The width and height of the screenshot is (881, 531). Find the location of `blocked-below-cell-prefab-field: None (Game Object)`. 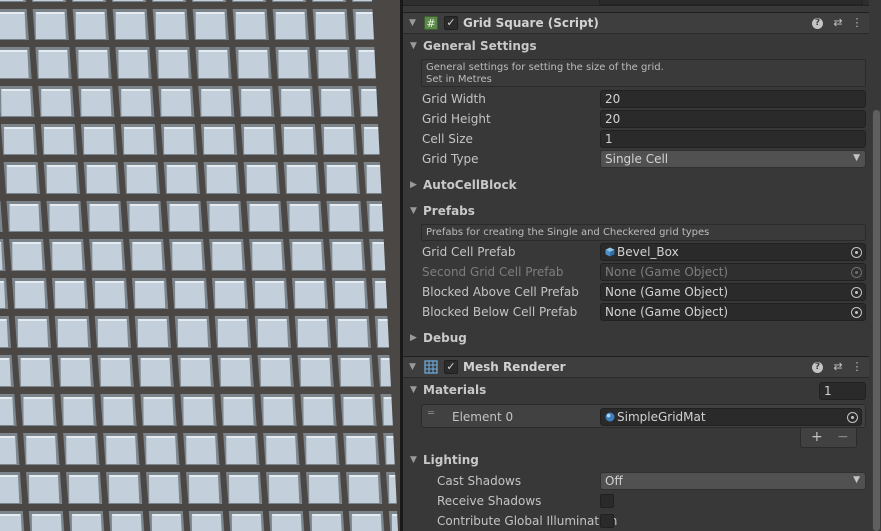

blocked-below-cell-prefab-field: None (Game Object) is located at coordinates (733, 312).